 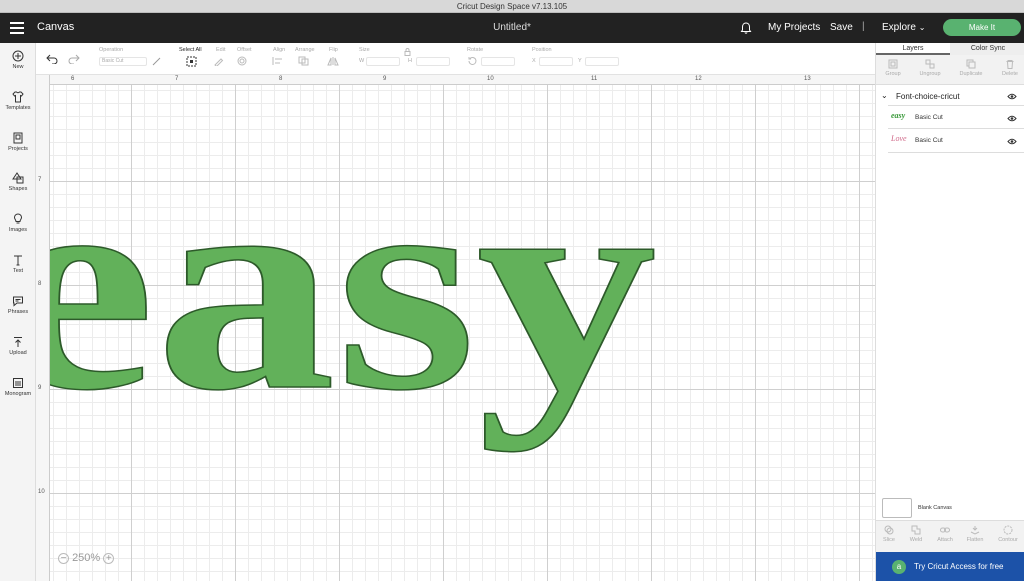 What do you see at coordinates (86, 558) in the screenshot?
I see `zoom-control: − 250% +` at bounding box center [86, 558].